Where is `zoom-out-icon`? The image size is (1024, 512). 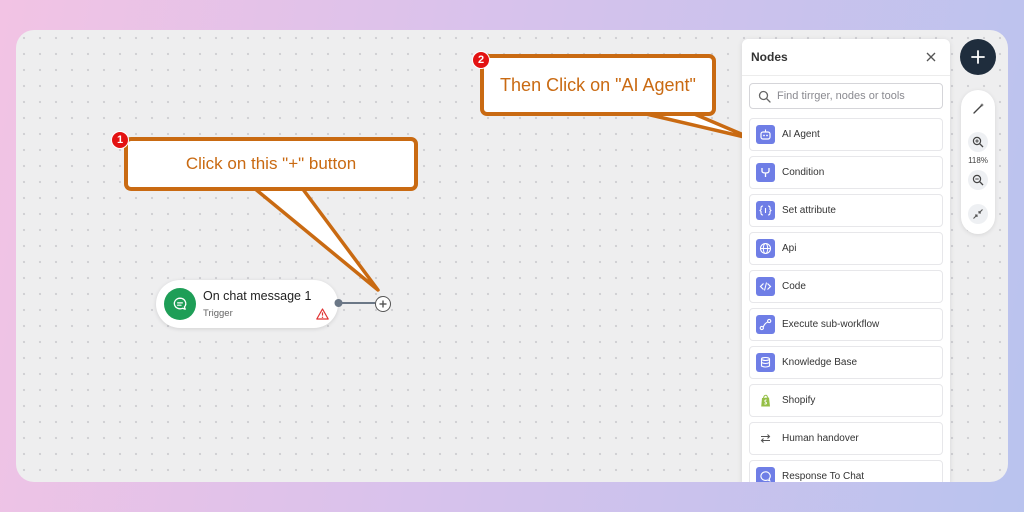 zoom-out-icon is located at coordinates (978, 180).